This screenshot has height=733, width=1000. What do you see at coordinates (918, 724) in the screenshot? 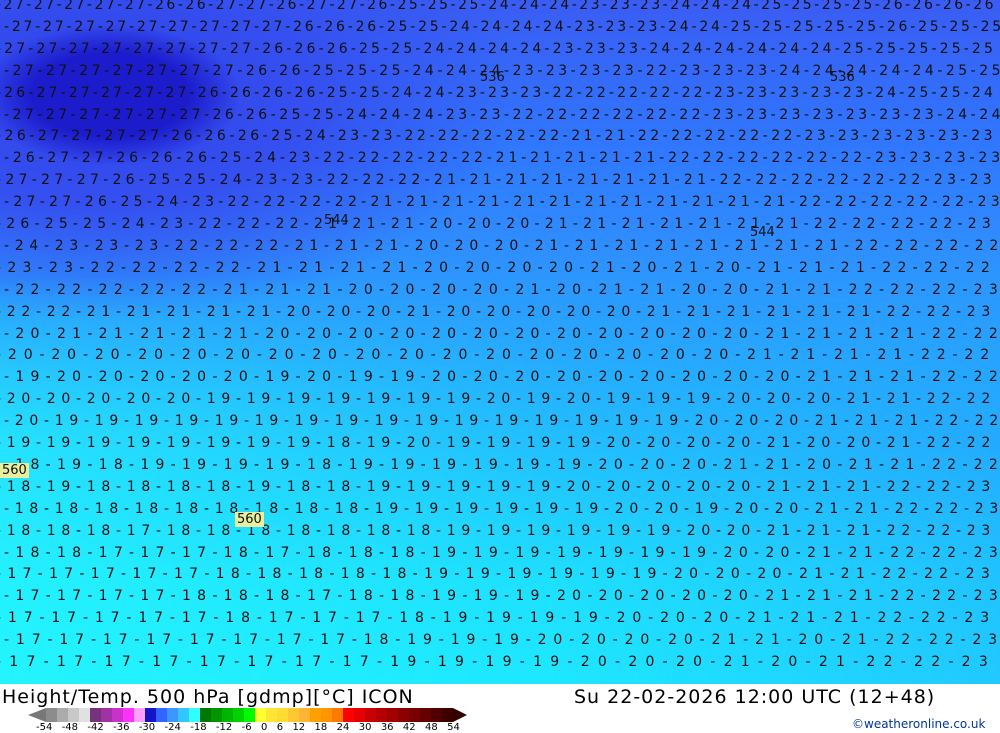
I see `credit-link: ©weatheronline.co.uk` at bounding box center [918, 724].